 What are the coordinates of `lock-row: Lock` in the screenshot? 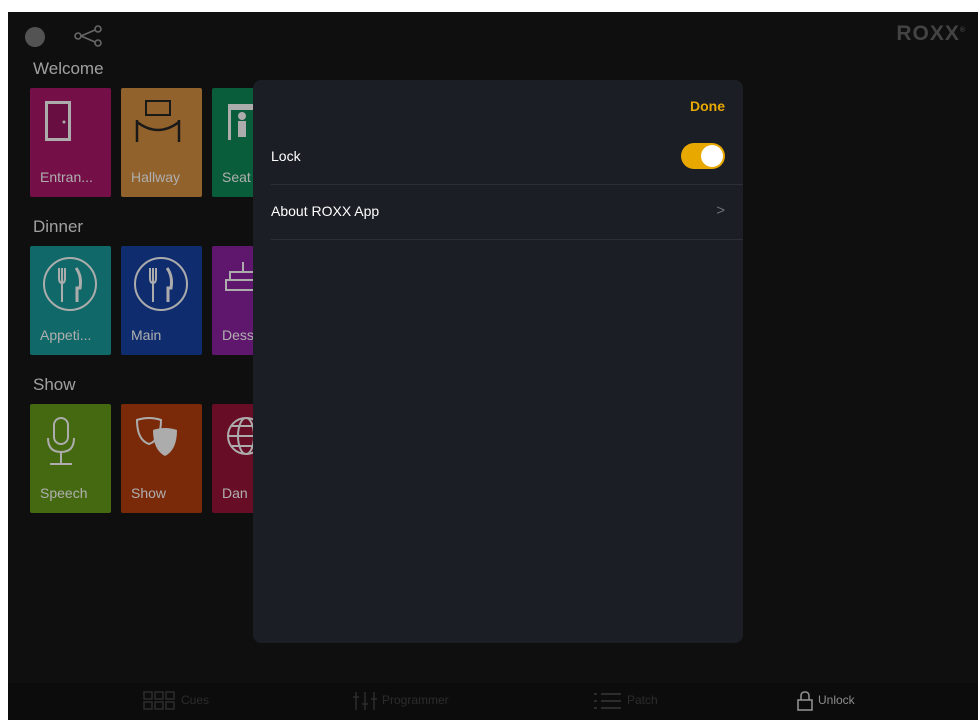 It's located at (507, 157).